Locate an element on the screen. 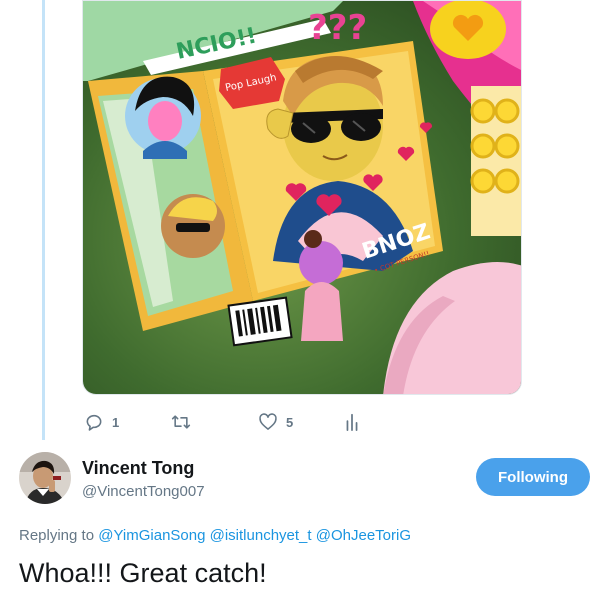 The width and height of the screenshot is (600, 600). analytics-icon is located at coordinates (352, 422).